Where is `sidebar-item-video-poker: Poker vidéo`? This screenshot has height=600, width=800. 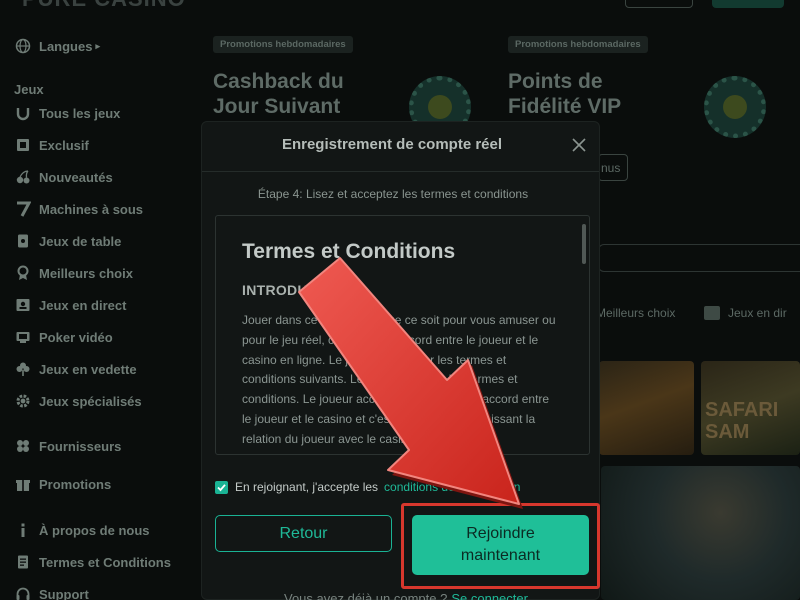 sidebar-item-video-poker: Poker vidéo is located at coordinates (63, 337).